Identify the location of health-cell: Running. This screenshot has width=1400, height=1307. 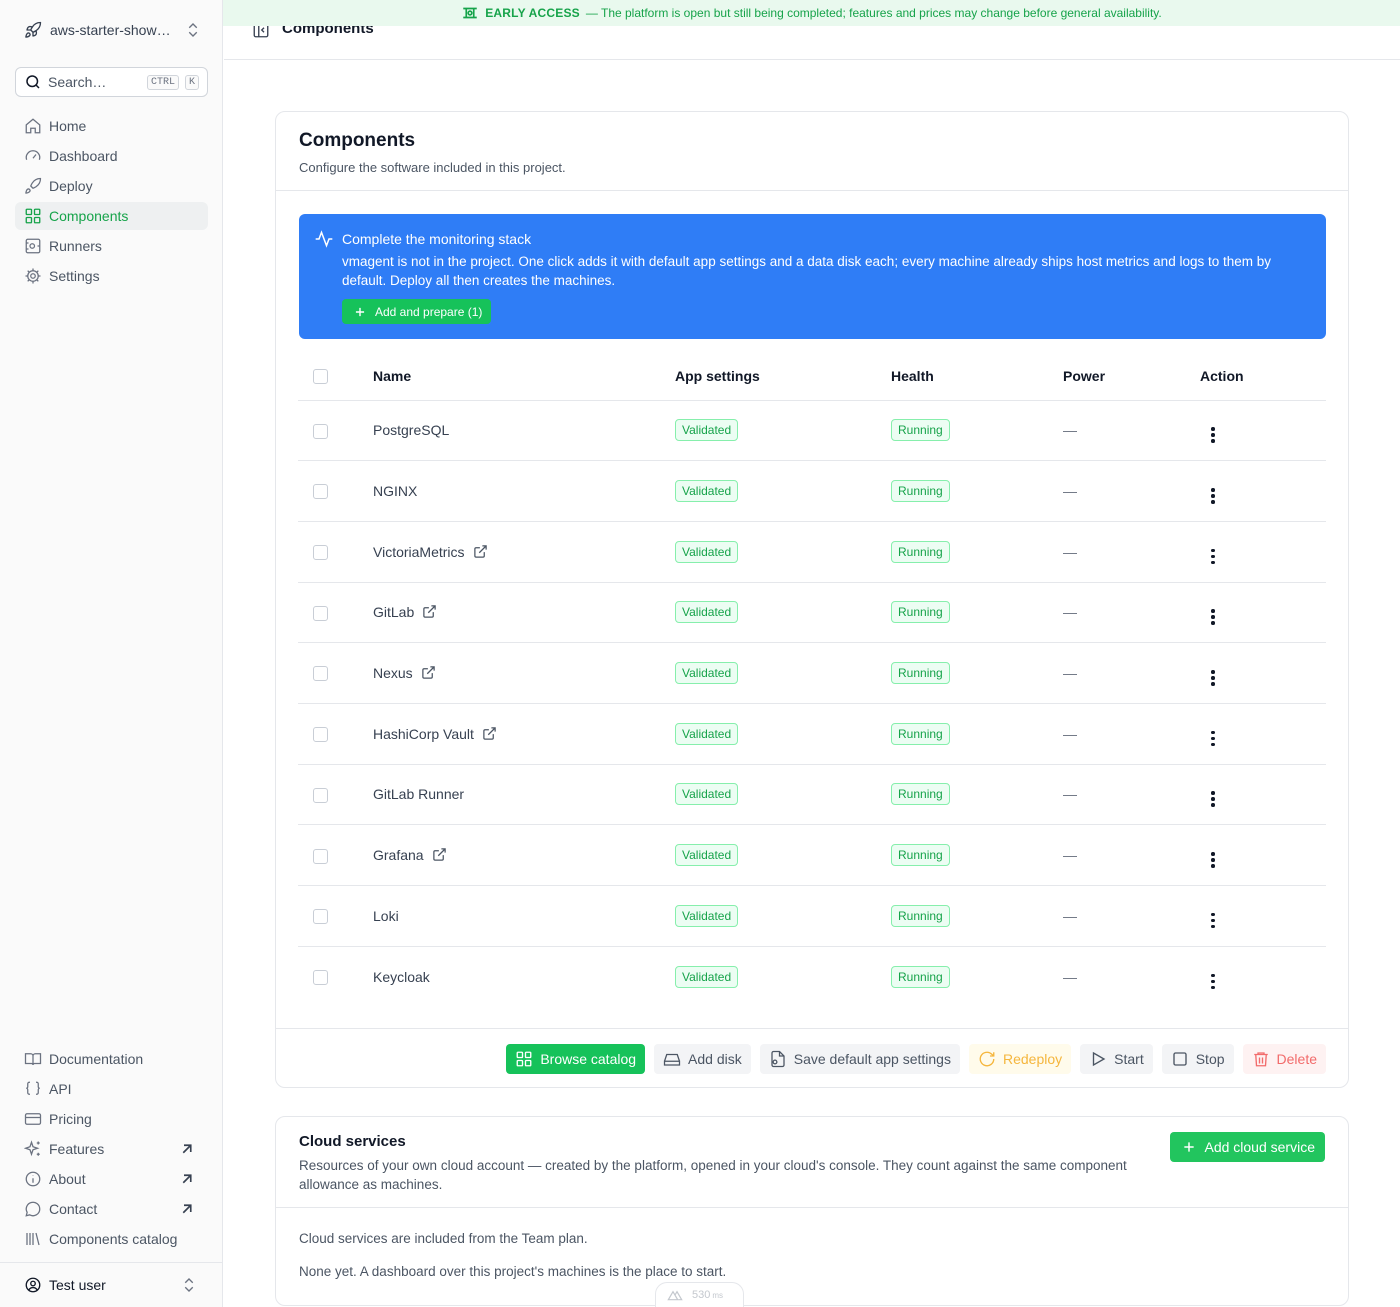
(977, 673).